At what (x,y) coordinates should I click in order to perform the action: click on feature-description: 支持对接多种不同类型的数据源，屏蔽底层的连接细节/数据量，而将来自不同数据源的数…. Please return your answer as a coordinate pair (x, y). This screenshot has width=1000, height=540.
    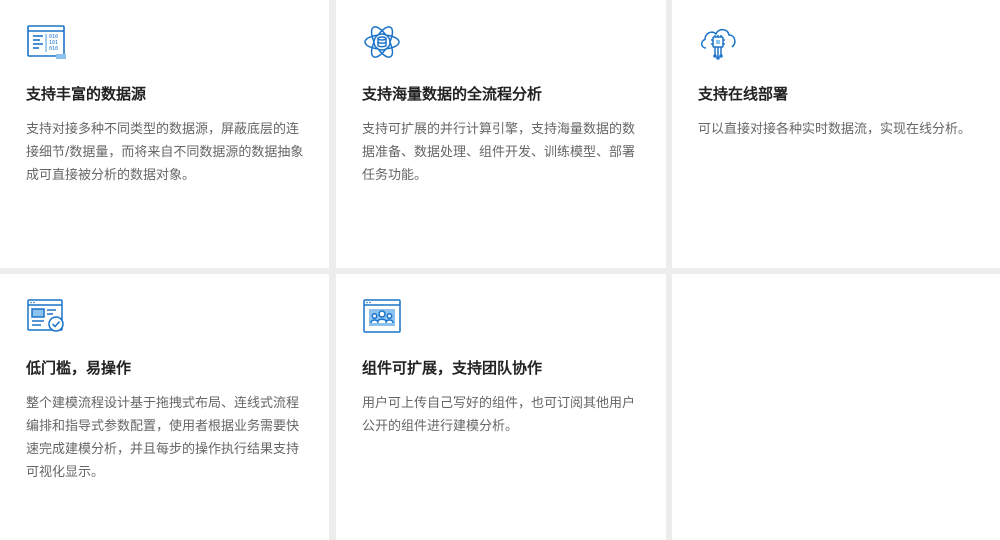
    Looking at the image, I should click on (165, 152).